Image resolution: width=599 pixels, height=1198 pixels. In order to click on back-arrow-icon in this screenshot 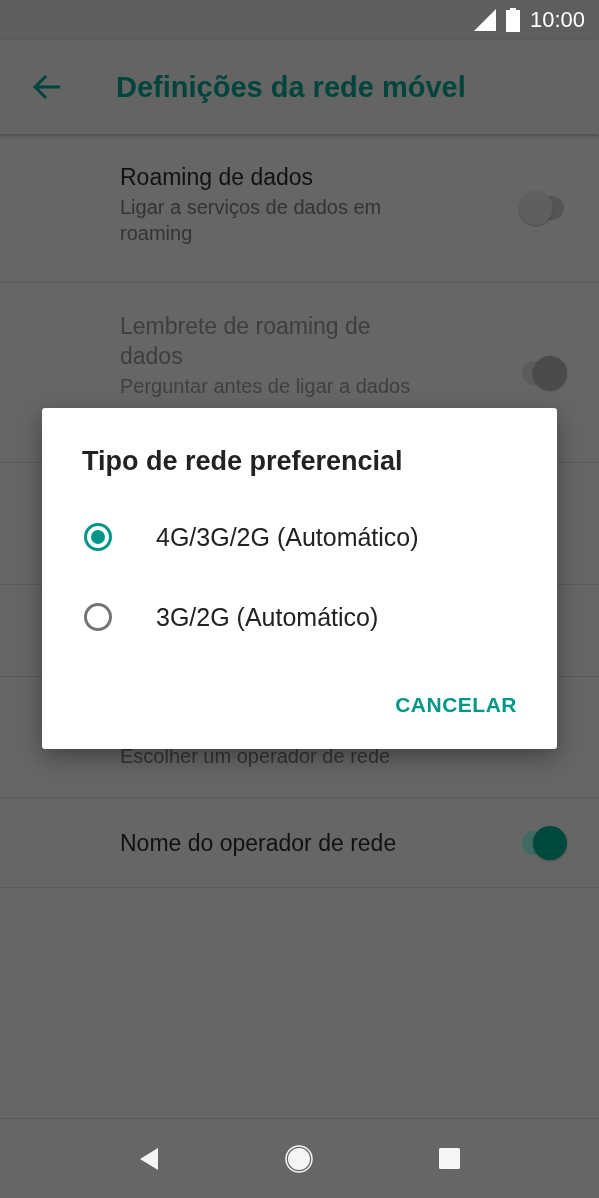, I will do `click(47, 87)`.